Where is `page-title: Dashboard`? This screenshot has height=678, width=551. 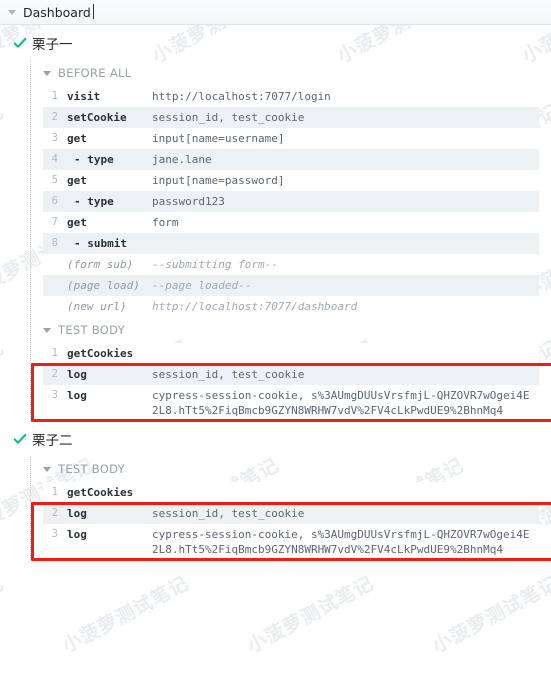
page-title: Dashboard is located at coordinates (58, 11).